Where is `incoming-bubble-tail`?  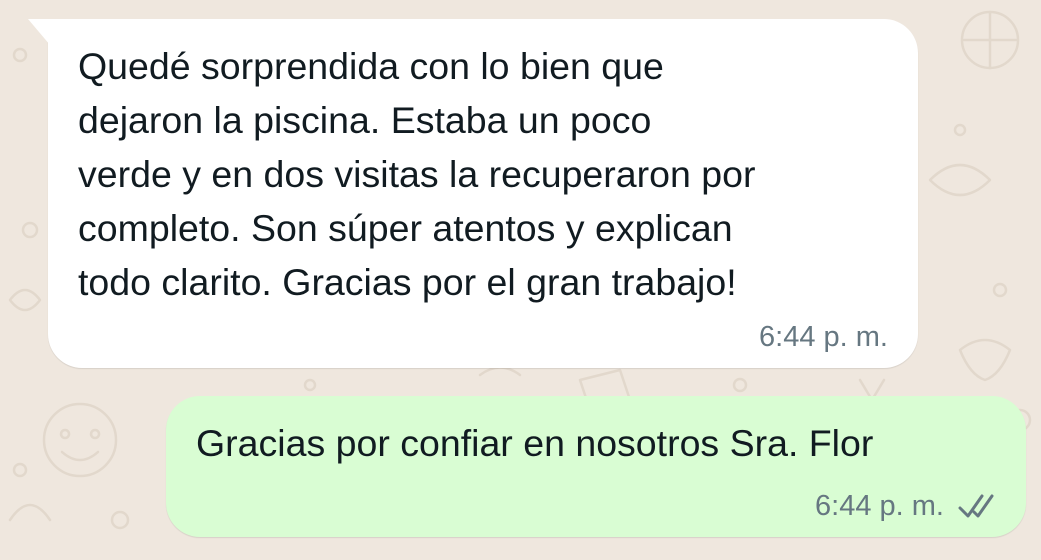 incoming-bubble-tail is located at coordinates (39, 32).